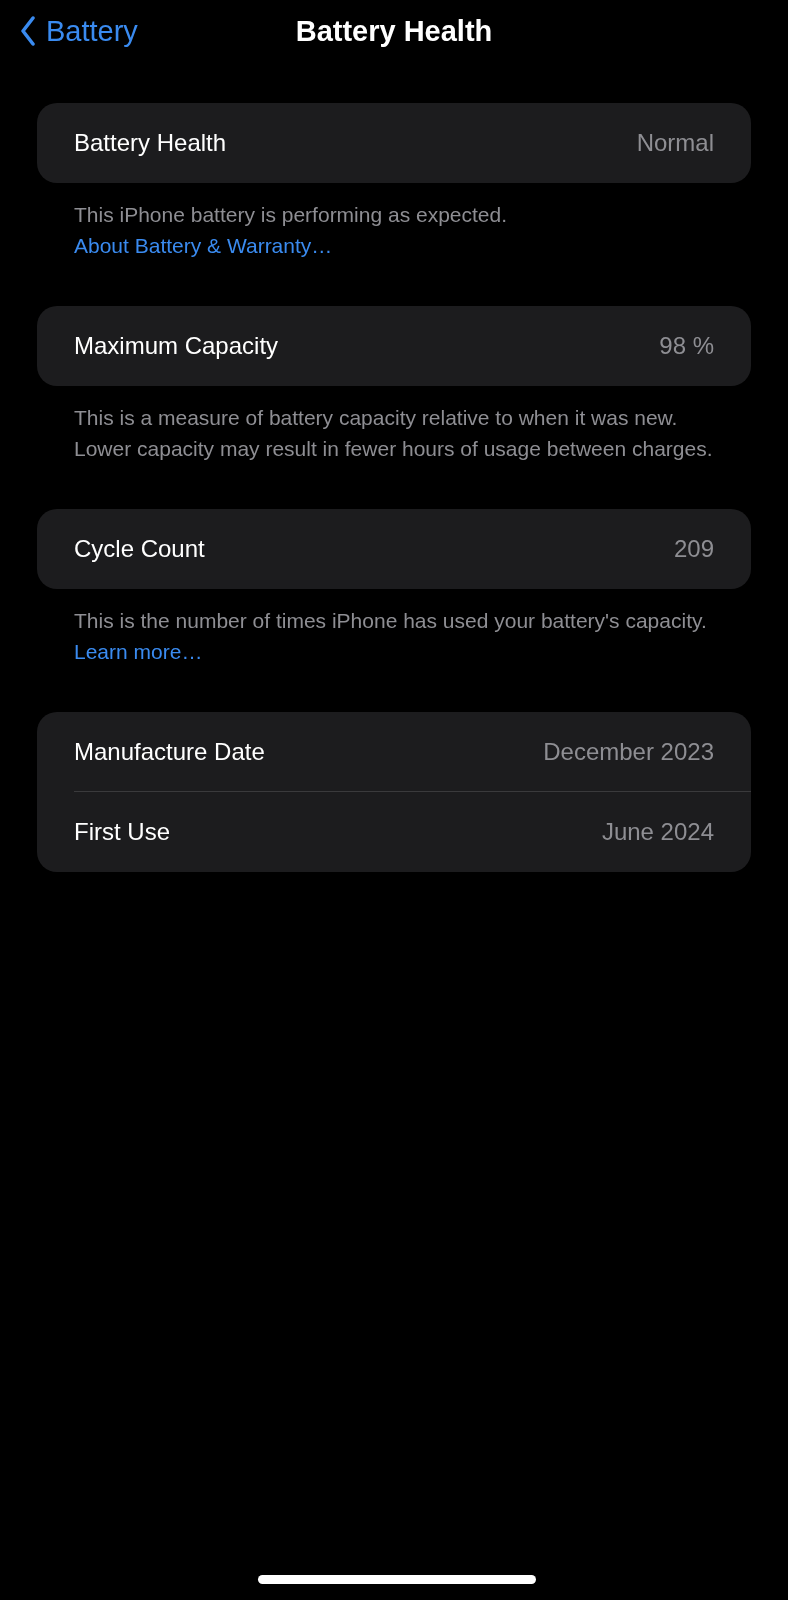 The width and height of the screenshot is (788, 1600). I want to click on section-footer: This is a measure of battery capacity relative to when it was new. Lower capacity may result in fewer hours of usage between charges., so click(394, 425).